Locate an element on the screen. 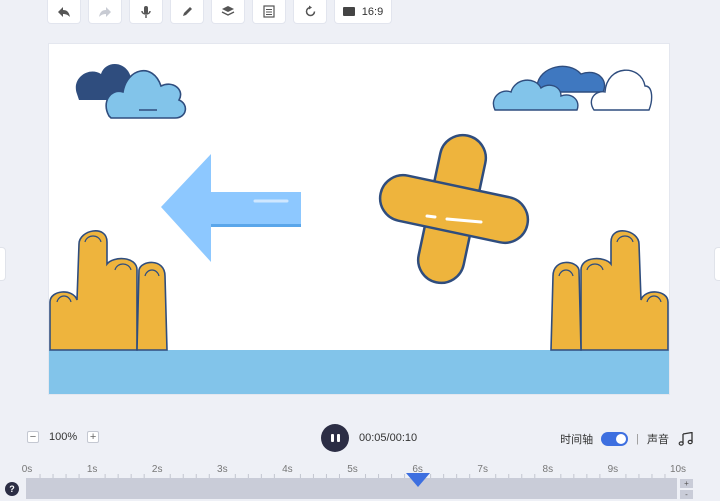 The height and width of the screenshot is (501, 720). left-panel-handle is located at coordinates (3, 264).